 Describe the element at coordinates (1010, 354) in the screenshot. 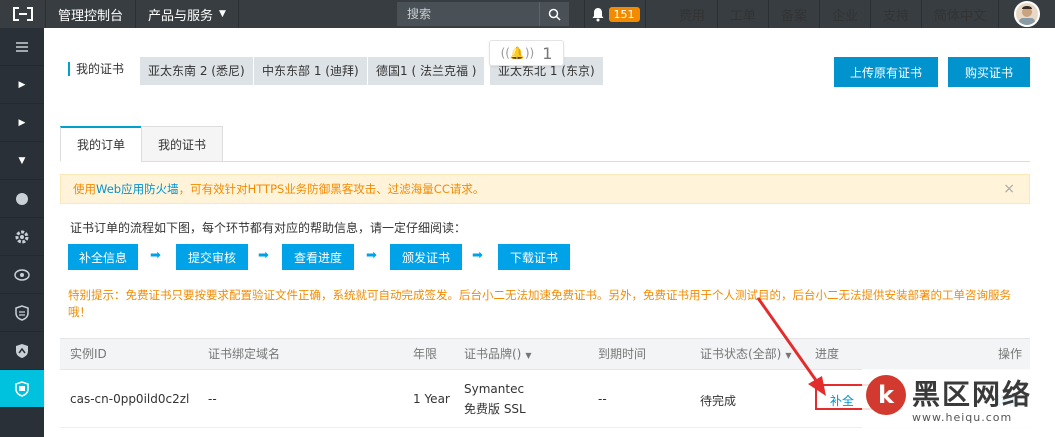

I see `col-actions: 操作` at that location.